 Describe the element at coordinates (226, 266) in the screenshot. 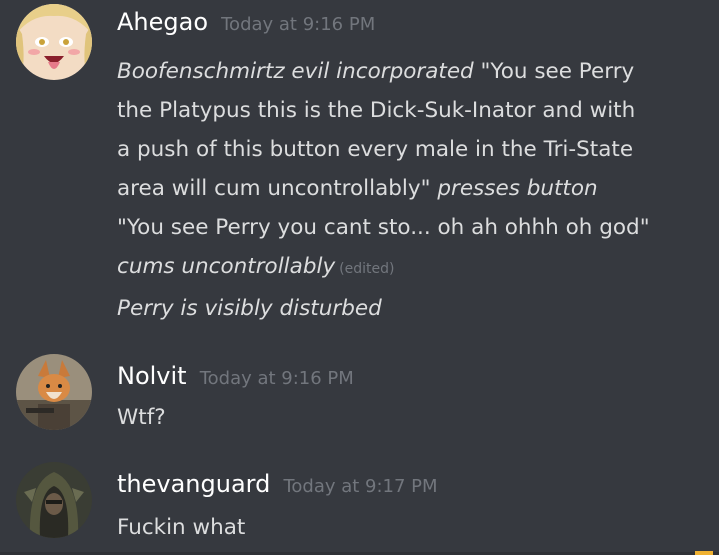

I see `italic-action-text: cums uncontrollably` at that location.